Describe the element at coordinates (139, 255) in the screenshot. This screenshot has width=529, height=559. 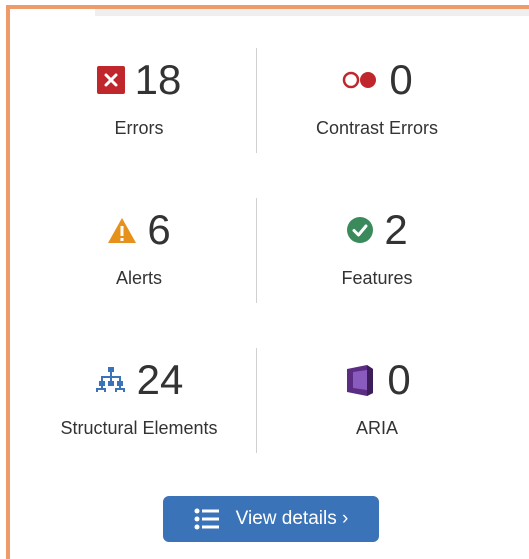
I see `summary-alerts: 6 Alerts` at that location.